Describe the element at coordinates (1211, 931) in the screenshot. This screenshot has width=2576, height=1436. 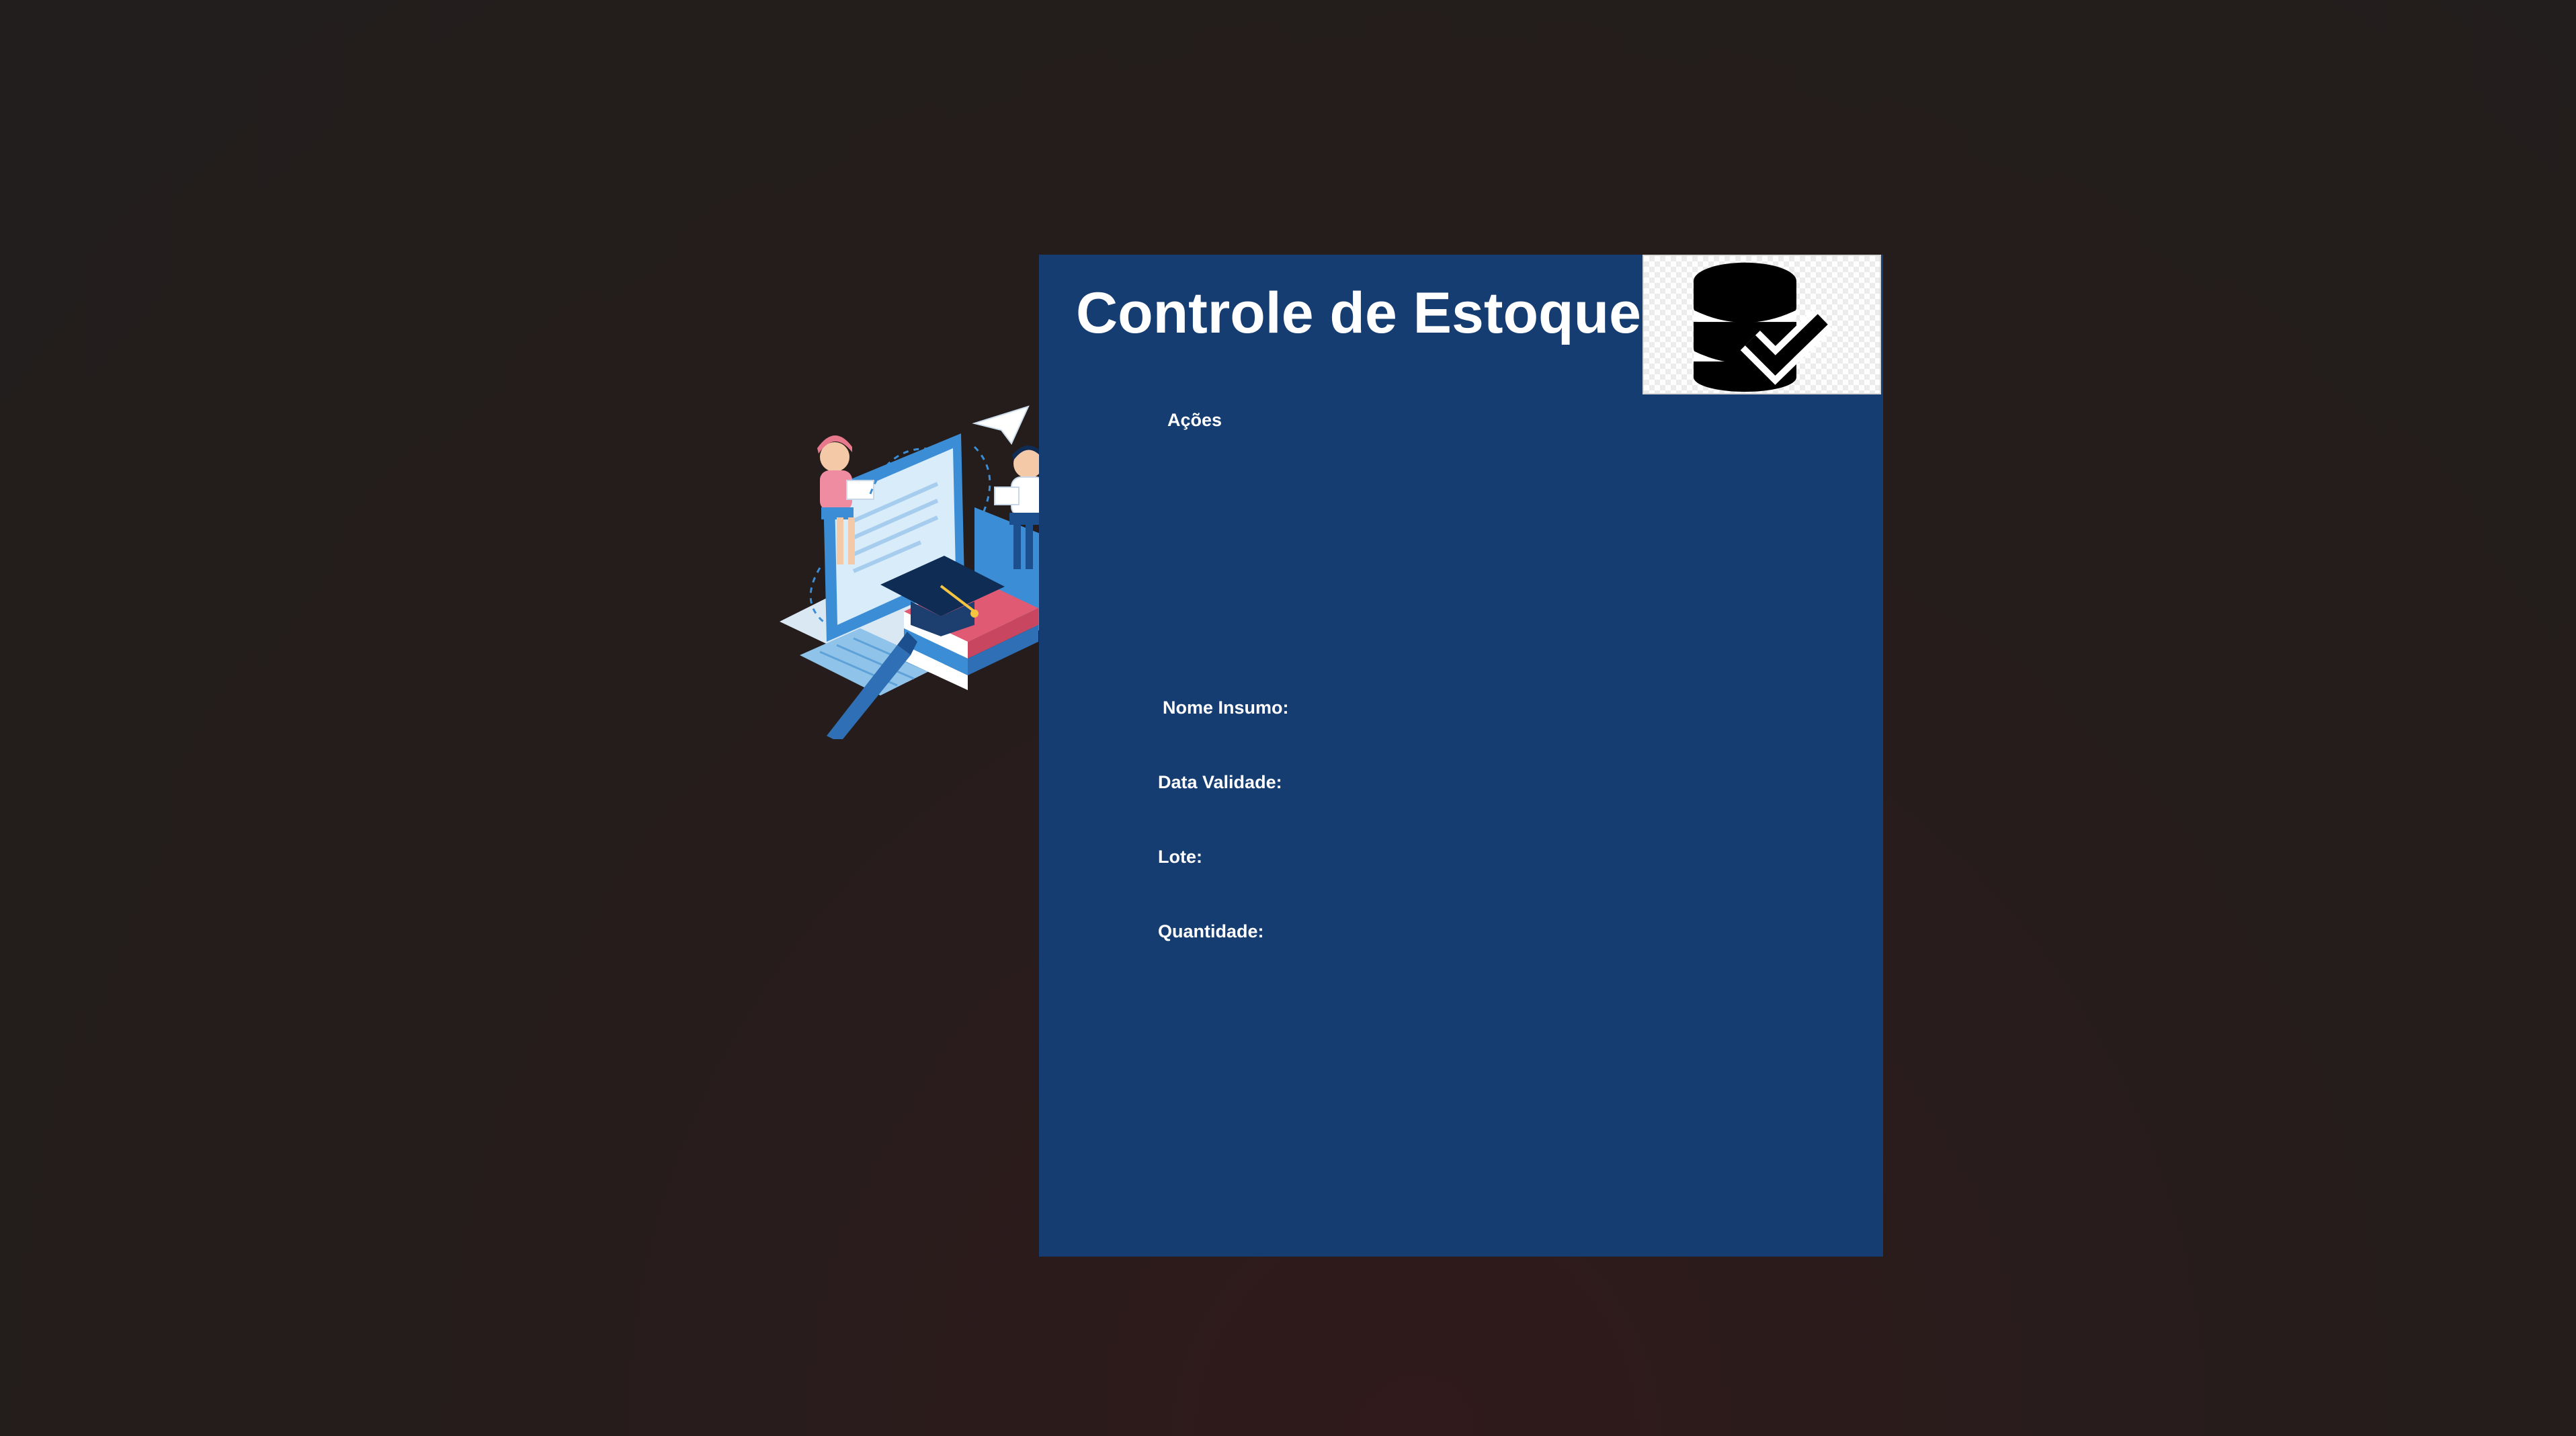
I see `quantidade-label: Quantidade:` at that location.